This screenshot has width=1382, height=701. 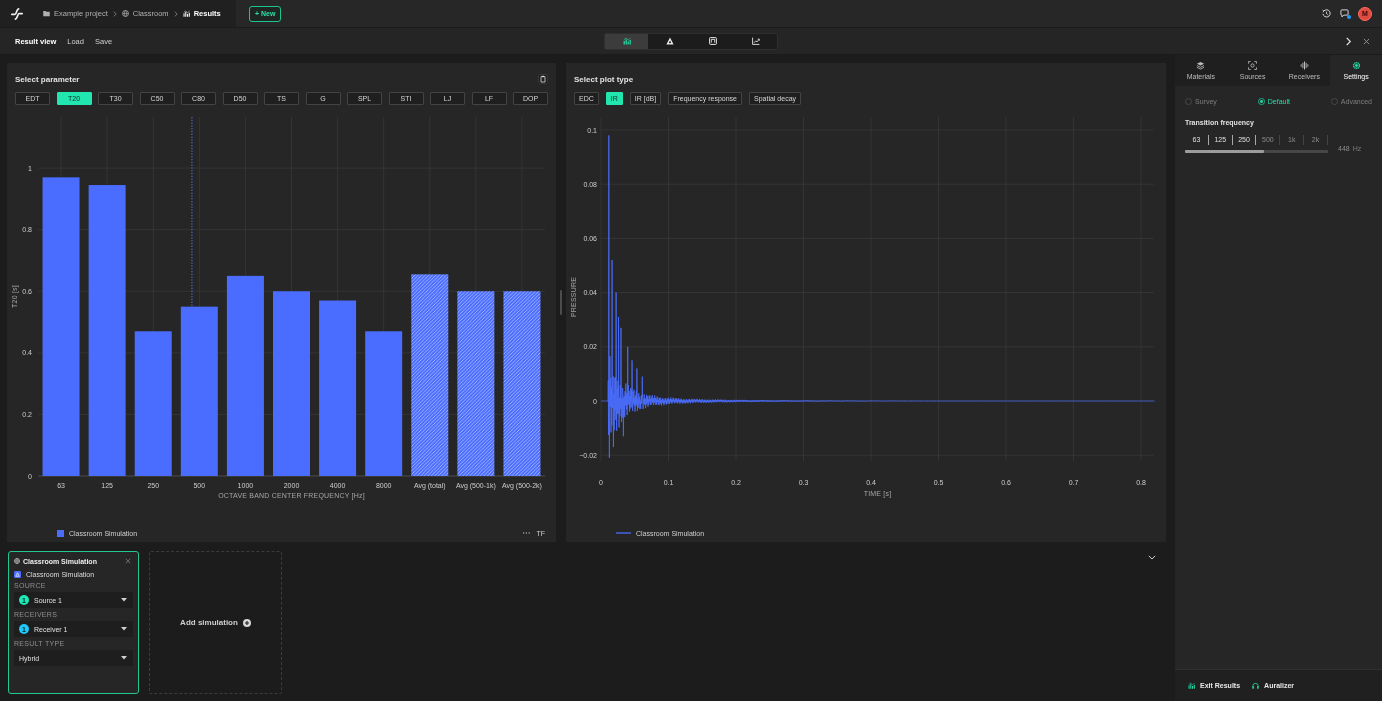 I want to click on line-chart-icon, so click(x=755, y=41).